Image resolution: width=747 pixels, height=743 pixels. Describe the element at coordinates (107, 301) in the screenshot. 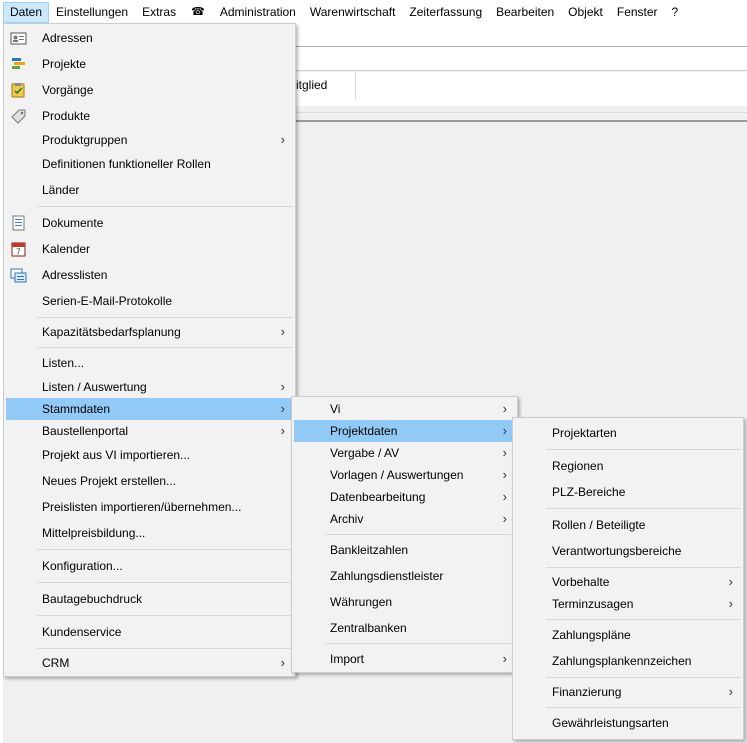

I see `menu-item-label: Serien-E-Mail-Protokolle` at that location.